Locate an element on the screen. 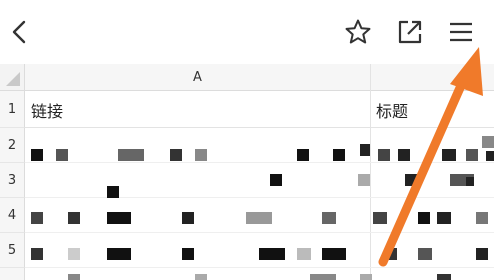 This screenshot has height=280, width=494. row-header-partial is located at coordinates (12, 274).